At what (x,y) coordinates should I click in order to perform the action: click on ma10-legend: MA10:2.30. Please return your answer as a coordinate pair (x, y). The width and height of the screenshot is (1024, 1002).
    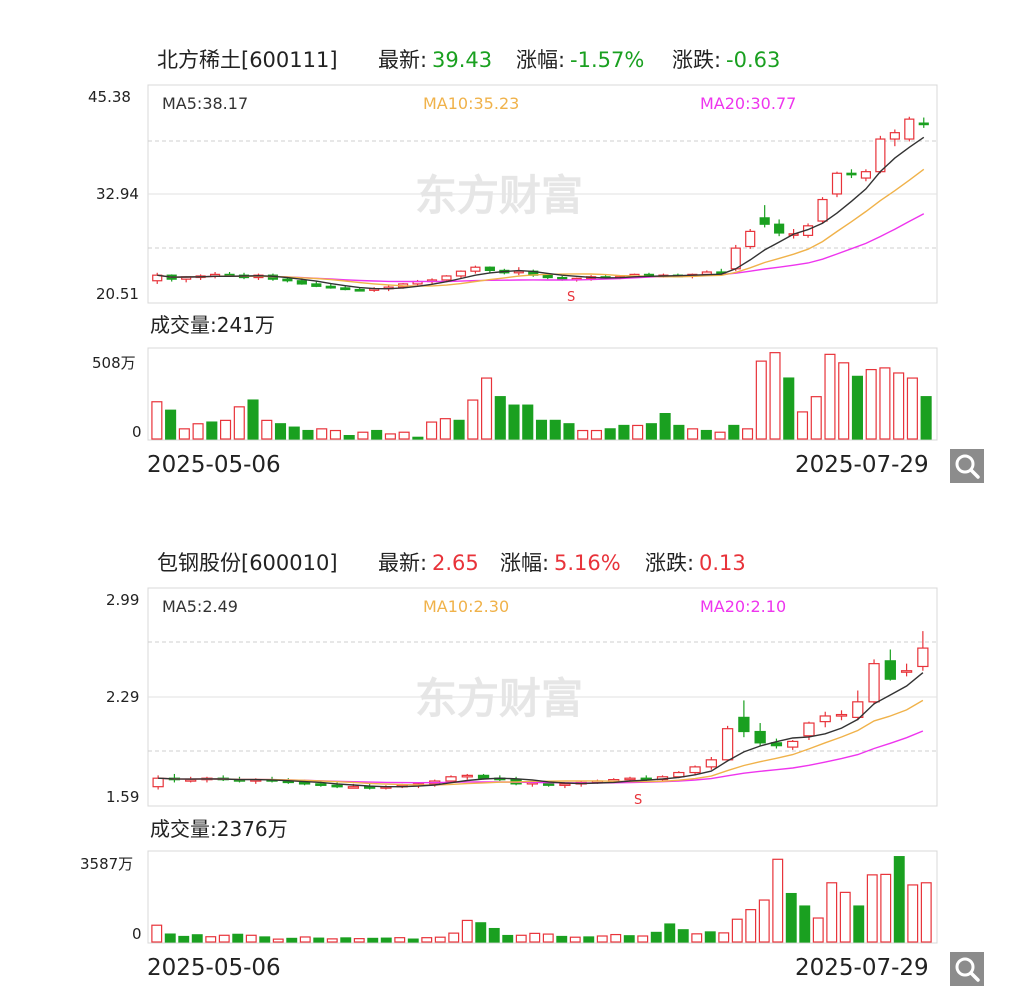
    Looking at the image, I should click on (466, 606).